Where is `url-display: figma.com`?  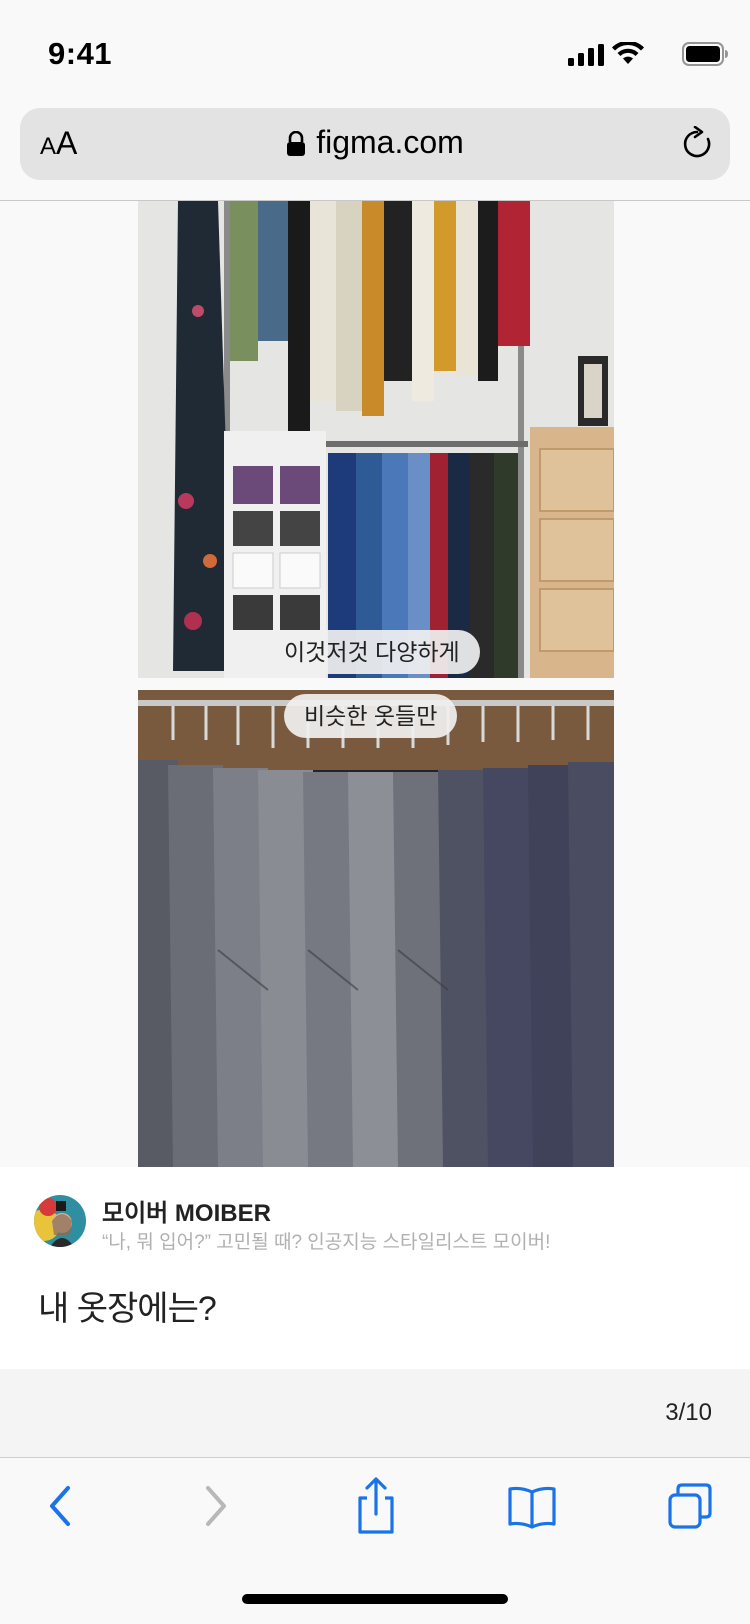 url-display: figma.com is located at coordinates (375, 144).